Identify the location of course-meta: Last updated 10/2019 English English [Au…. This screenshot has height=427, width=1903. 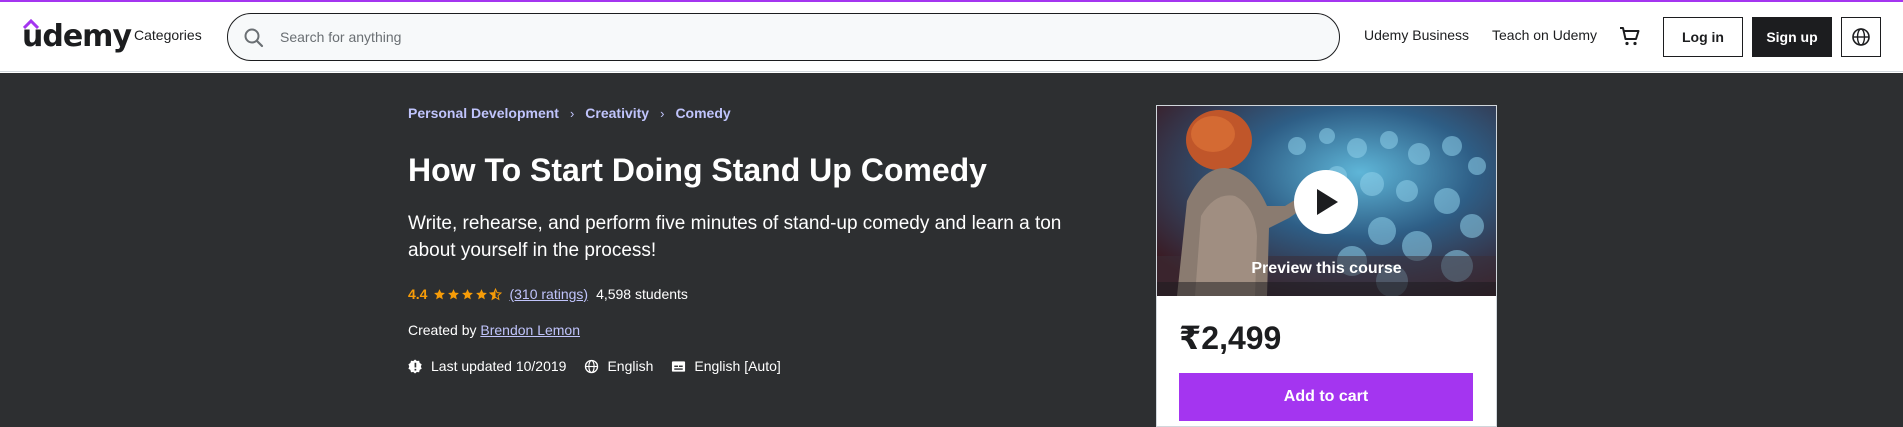
(603, 366).